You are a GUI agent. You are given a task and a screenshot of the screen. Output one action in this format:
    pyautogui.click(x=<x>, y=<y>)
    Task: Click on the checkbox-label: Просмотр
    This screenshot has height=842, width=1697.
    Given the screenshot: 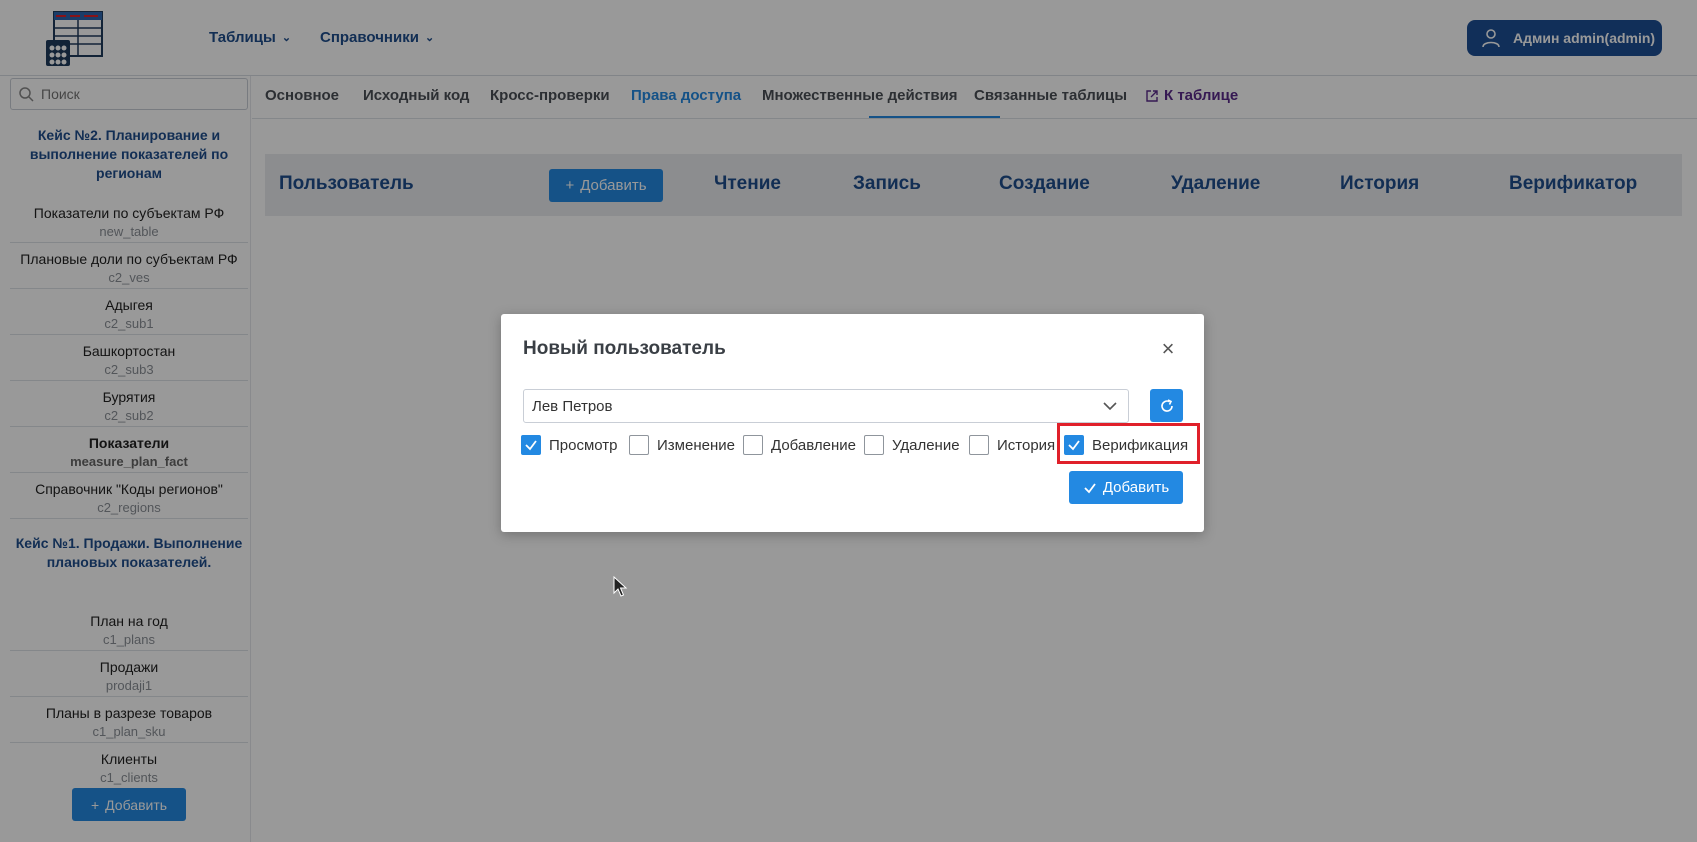 What is the action you would take?
    pyautogui.click(x=583, y=445)
    